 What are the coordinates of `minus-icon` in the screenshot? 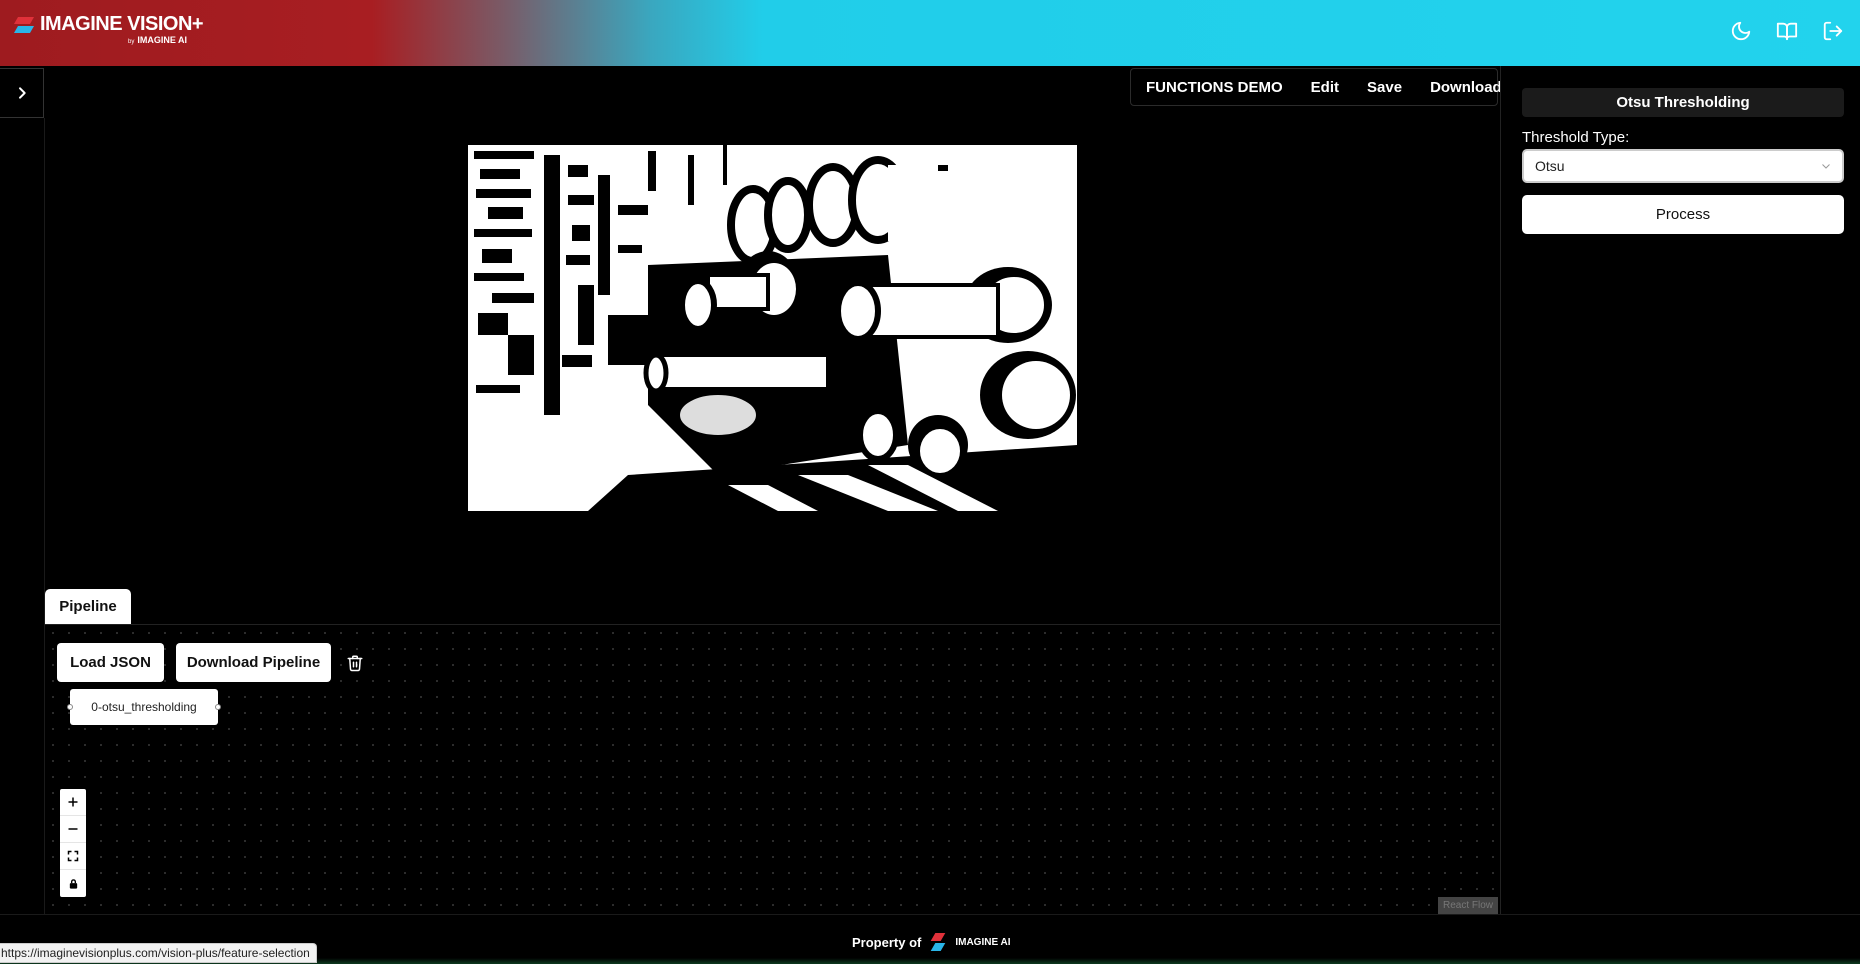 It's located at (73, 829).